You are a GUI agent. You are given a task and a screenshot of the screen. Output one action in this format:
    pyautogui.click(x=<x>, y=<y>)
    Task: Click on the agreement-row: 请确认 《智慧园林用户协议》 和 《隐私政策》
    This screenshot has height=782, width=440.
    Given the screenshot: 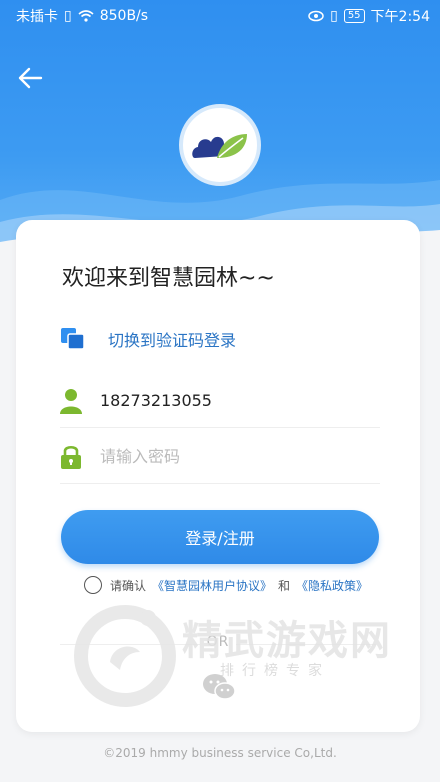 What is the action you would take?
    pyautogui.click(x=226, y=585)
    